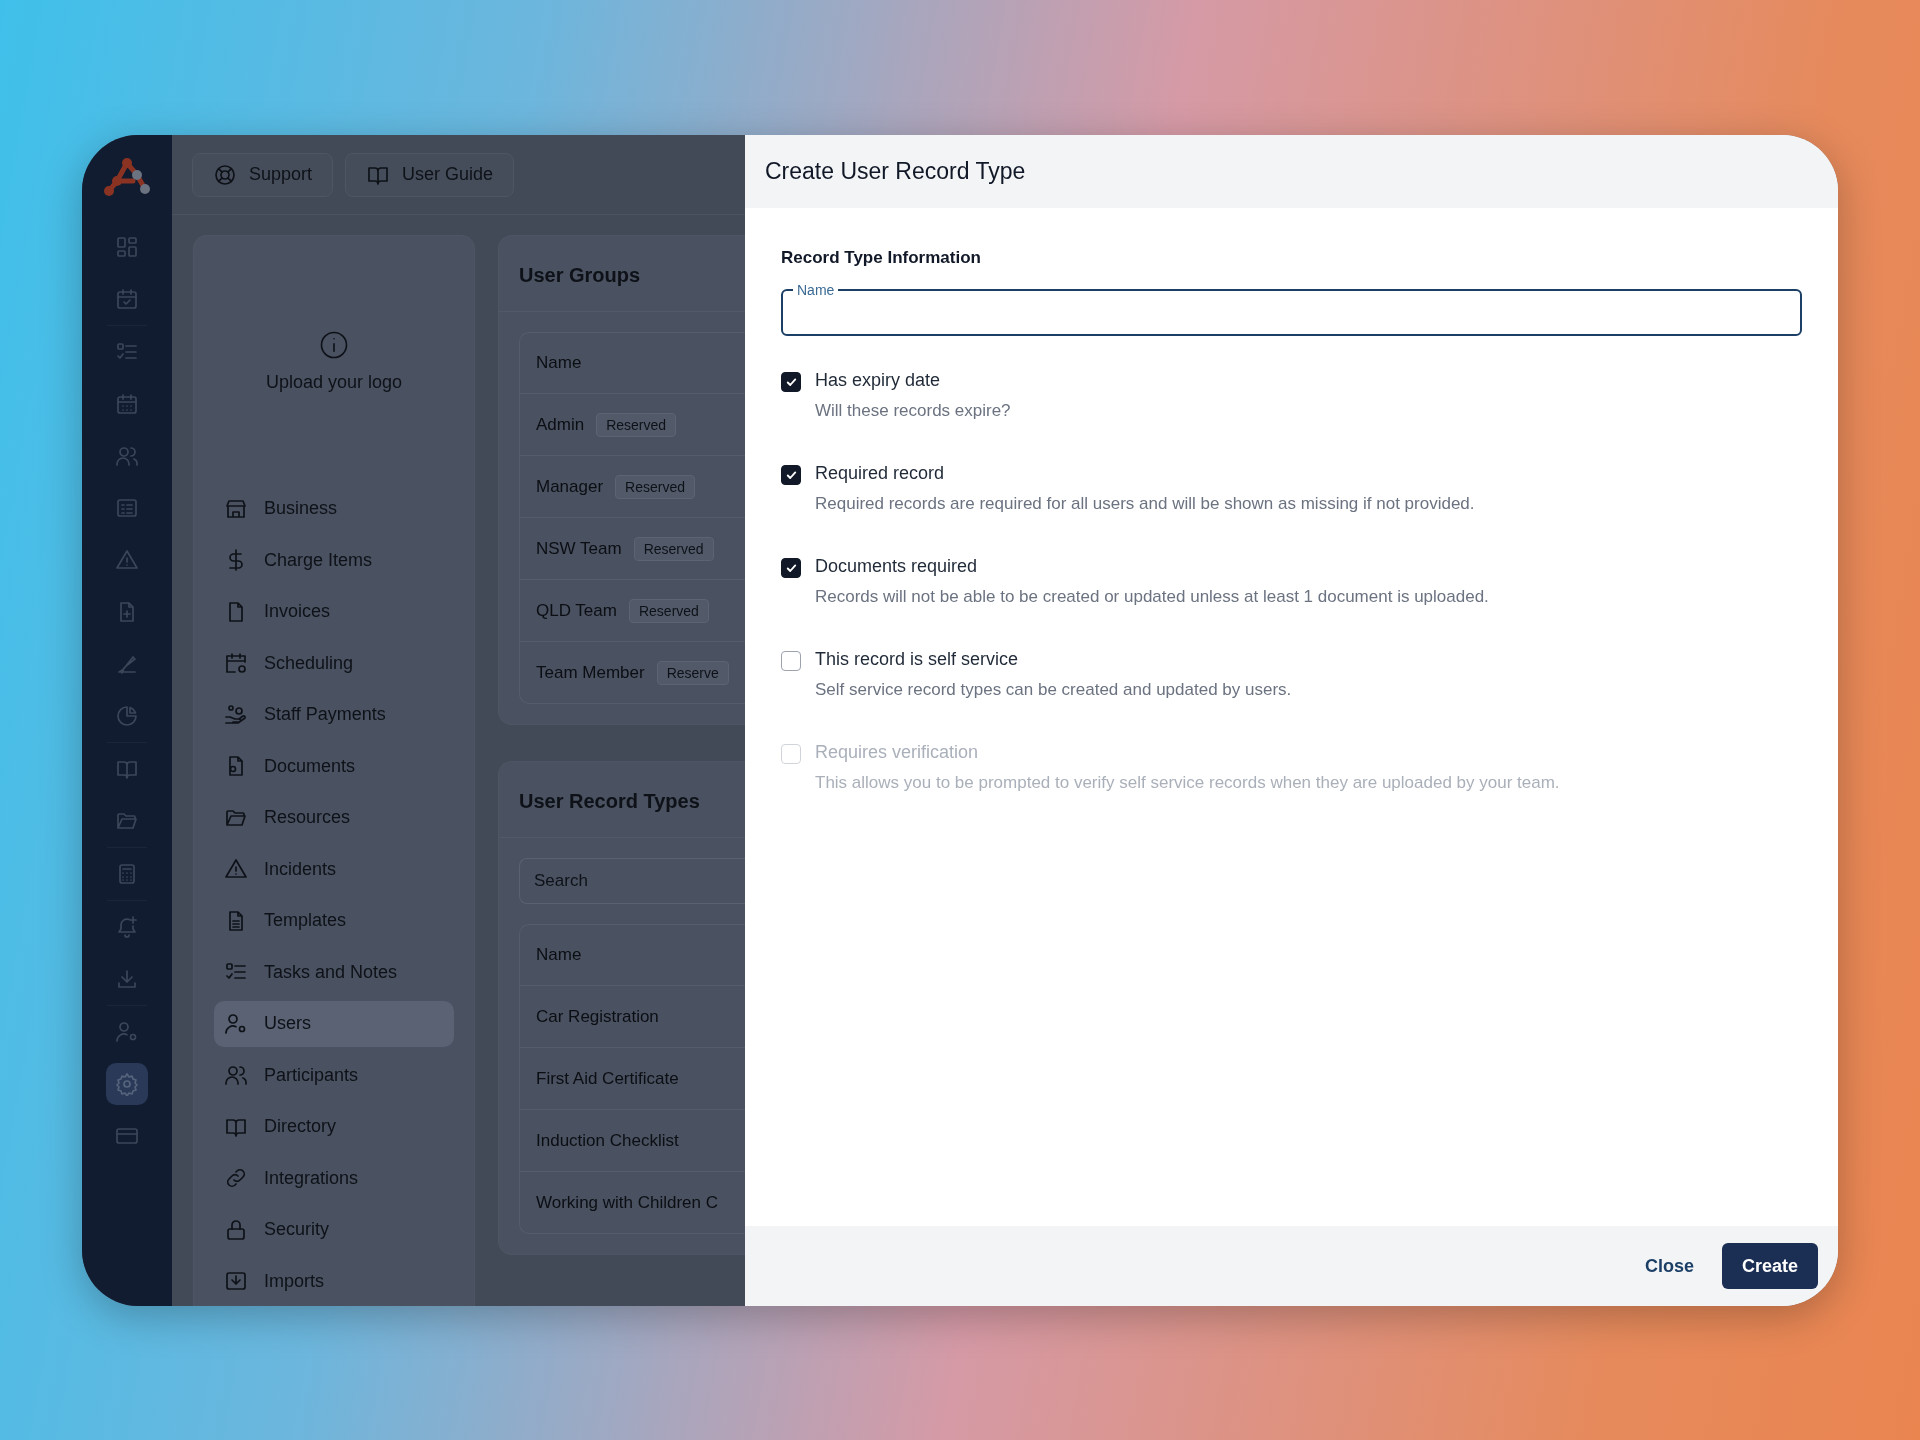 The width and height of the screenshot is (1920, 1440). Describe the element at coordinates (334, 382) in the screenshot. I see `upload-logo-text: Upload your logo` at that location.